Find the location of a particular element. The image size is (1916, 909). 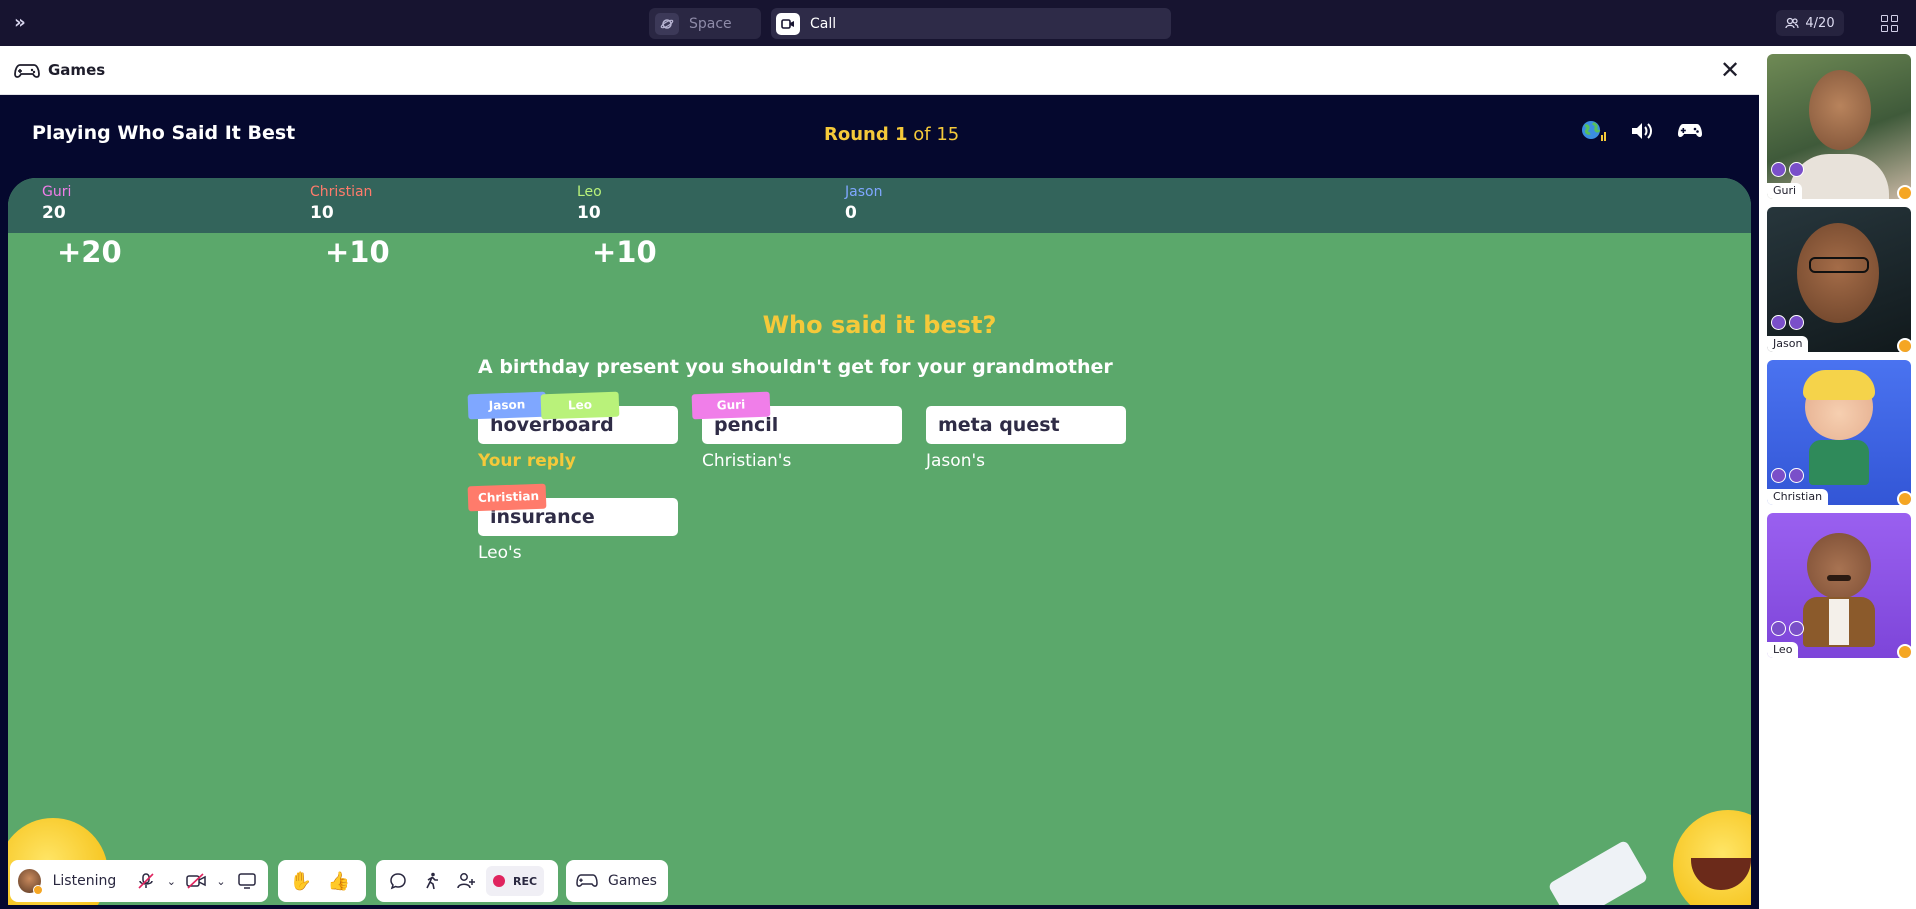

participants-count-button: 4/20 is located at coordinates (1810, 23).